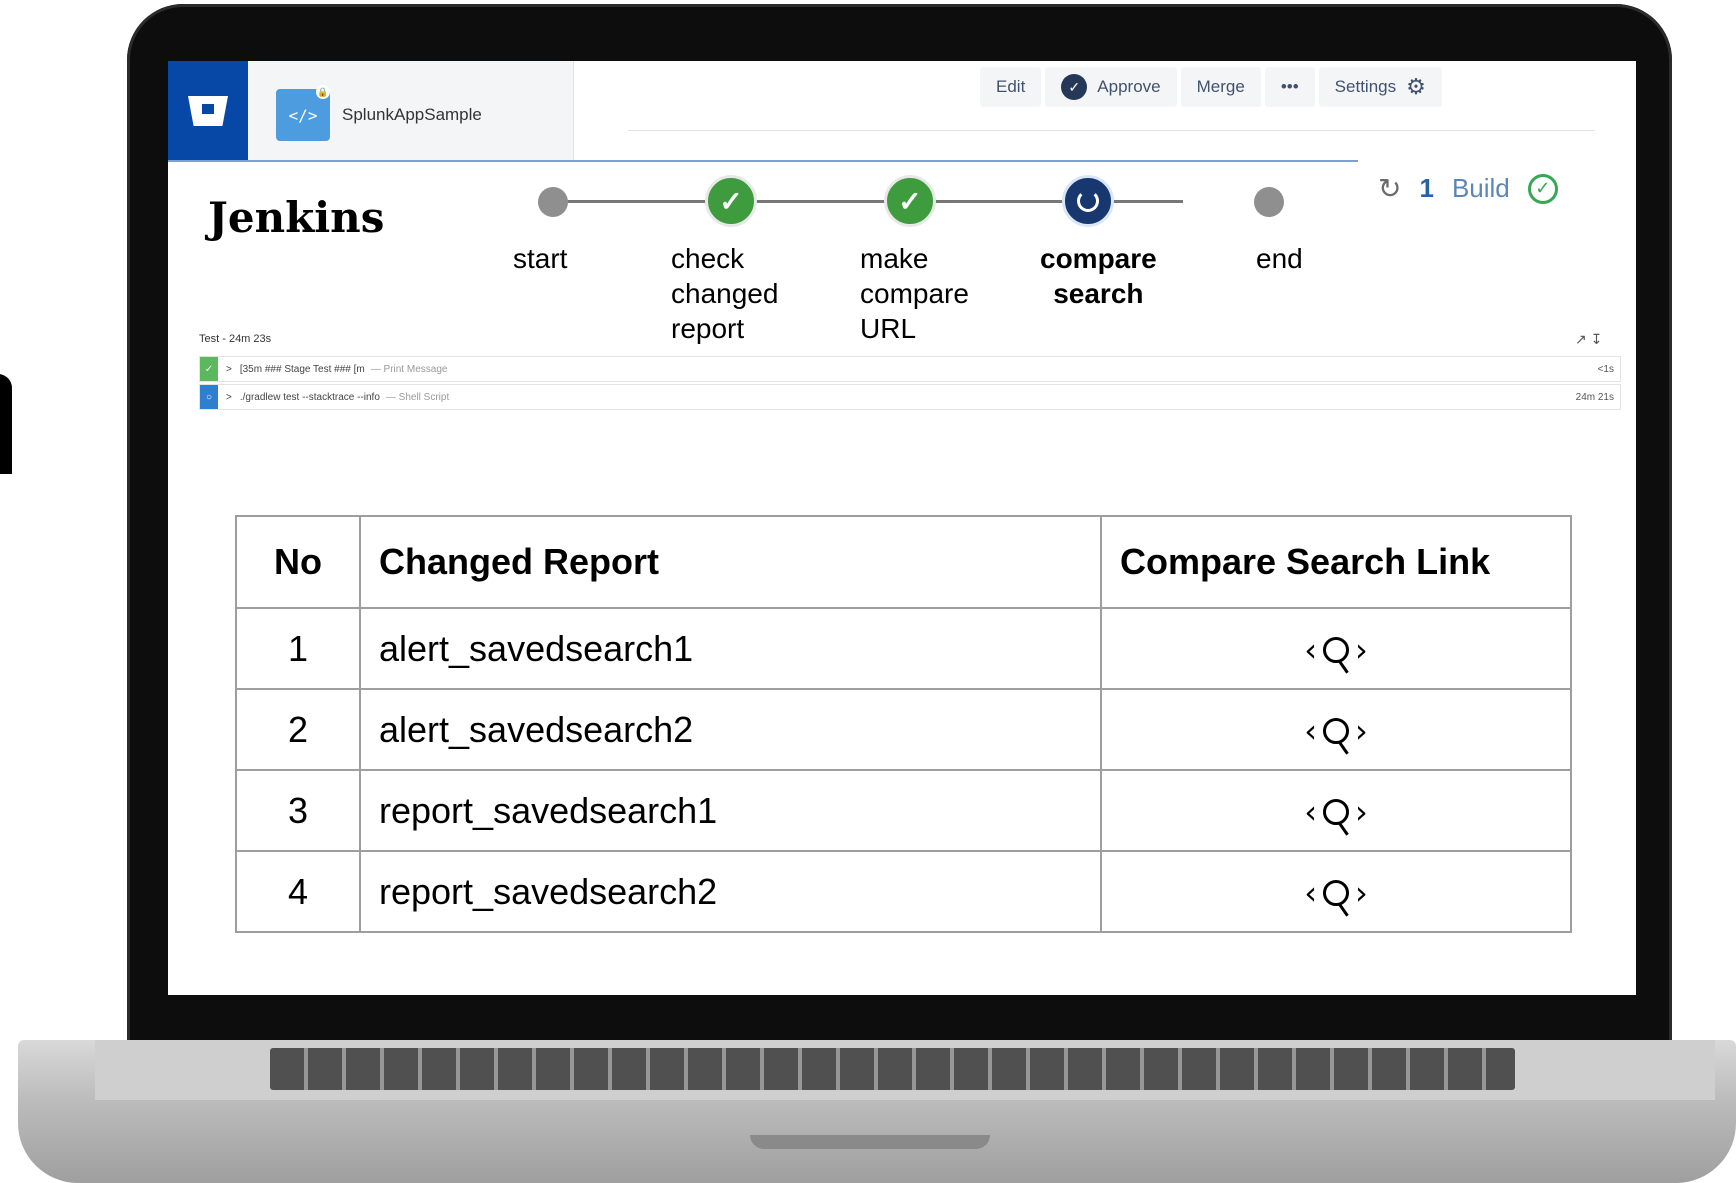  I want to click on stage-label-check-changed-report: check changed report, so click(725, 293).